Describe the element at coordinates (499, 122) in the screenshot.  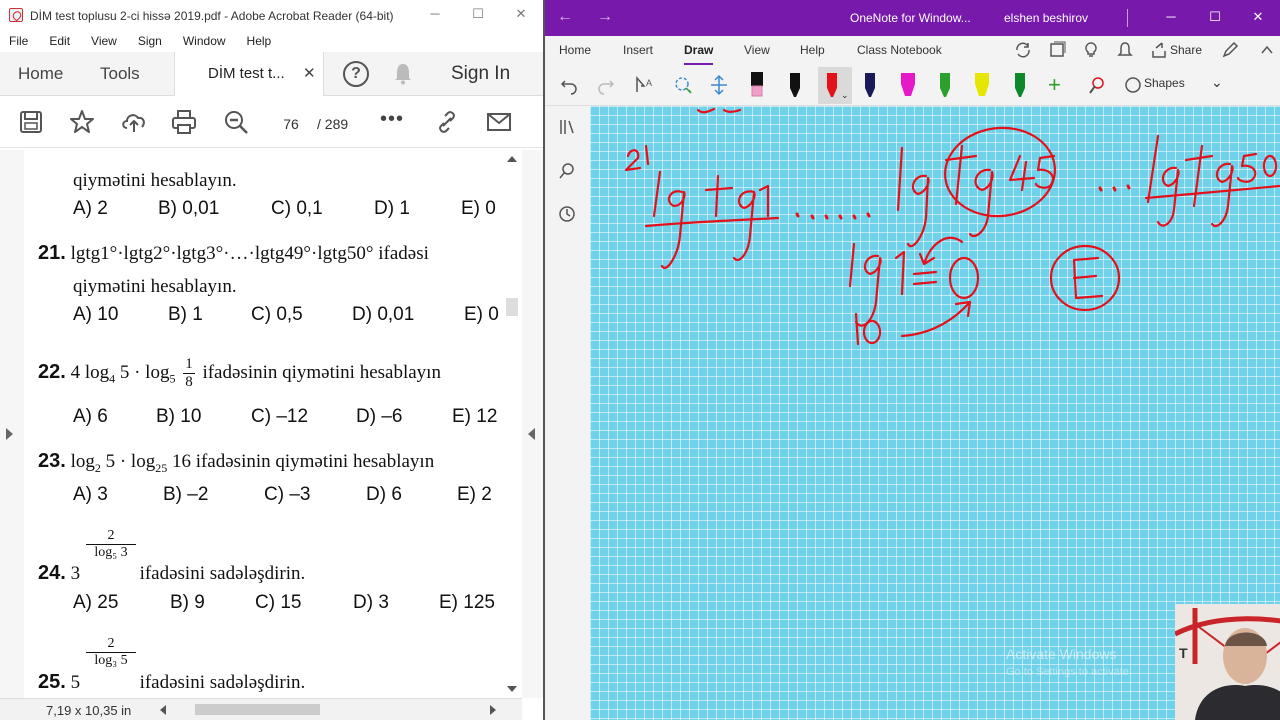
I see `email-icon` at that location.